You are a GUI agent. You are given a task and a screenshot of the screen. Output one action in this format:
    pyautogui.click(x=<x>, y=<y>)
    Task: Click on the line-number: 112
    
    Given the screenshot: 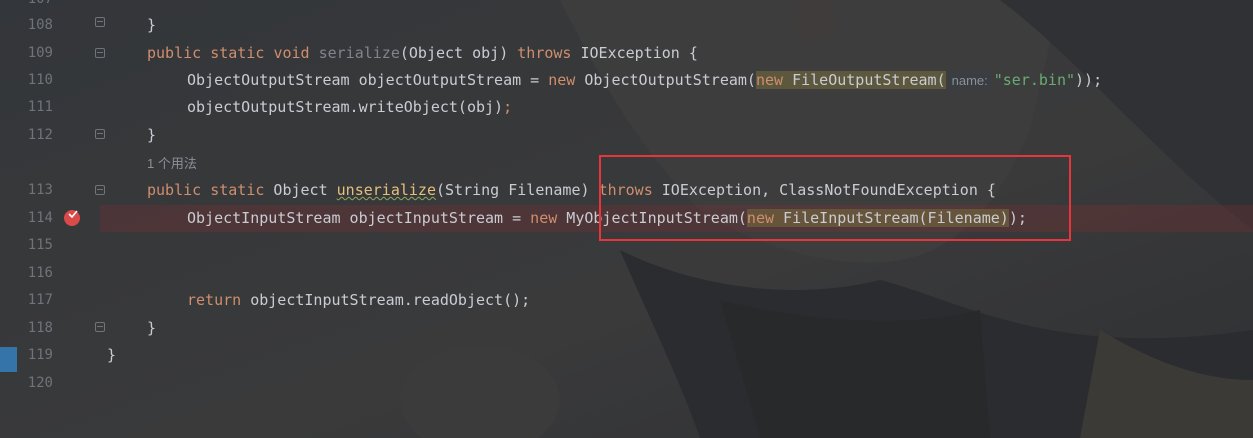 What is the action you would take?
    pyautogui.click(x=35, y=135)
    